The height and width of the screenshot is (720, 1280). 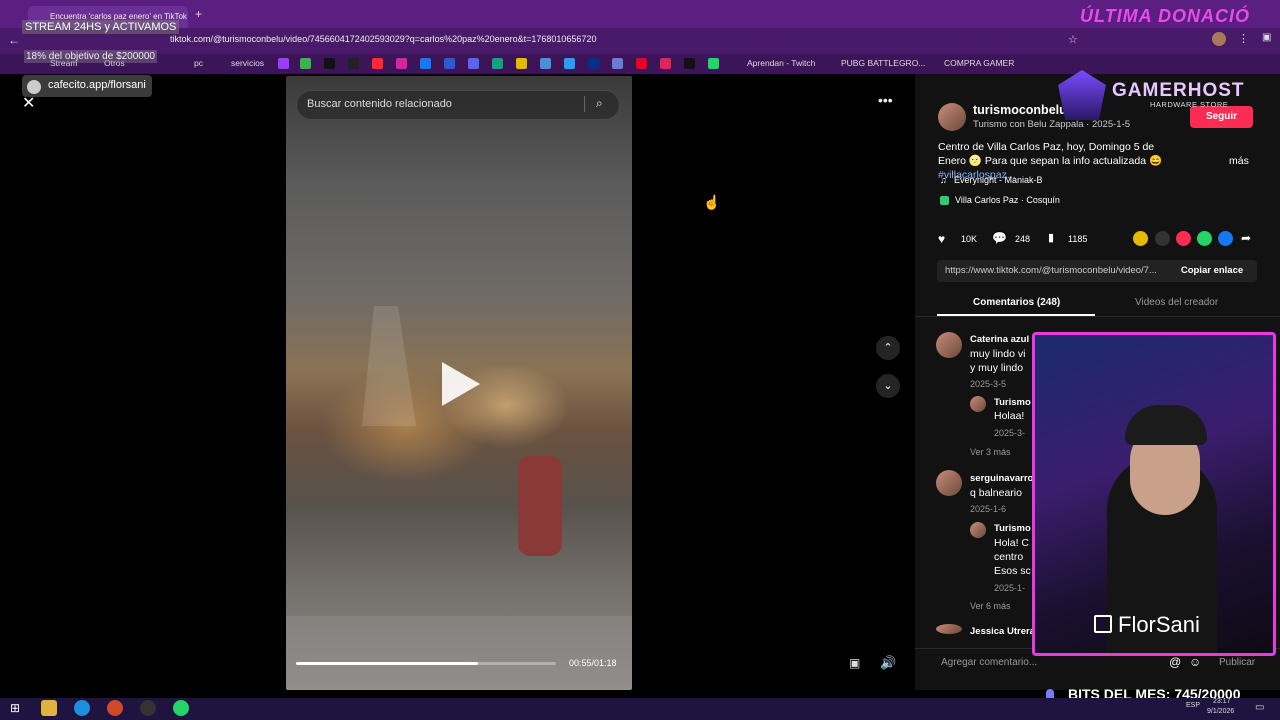 What do you see at coordinates (979, 63) in the screenshot?
I see `bookmark-compragamer: COMPRA GAMER` at bounding box center [979, 63].